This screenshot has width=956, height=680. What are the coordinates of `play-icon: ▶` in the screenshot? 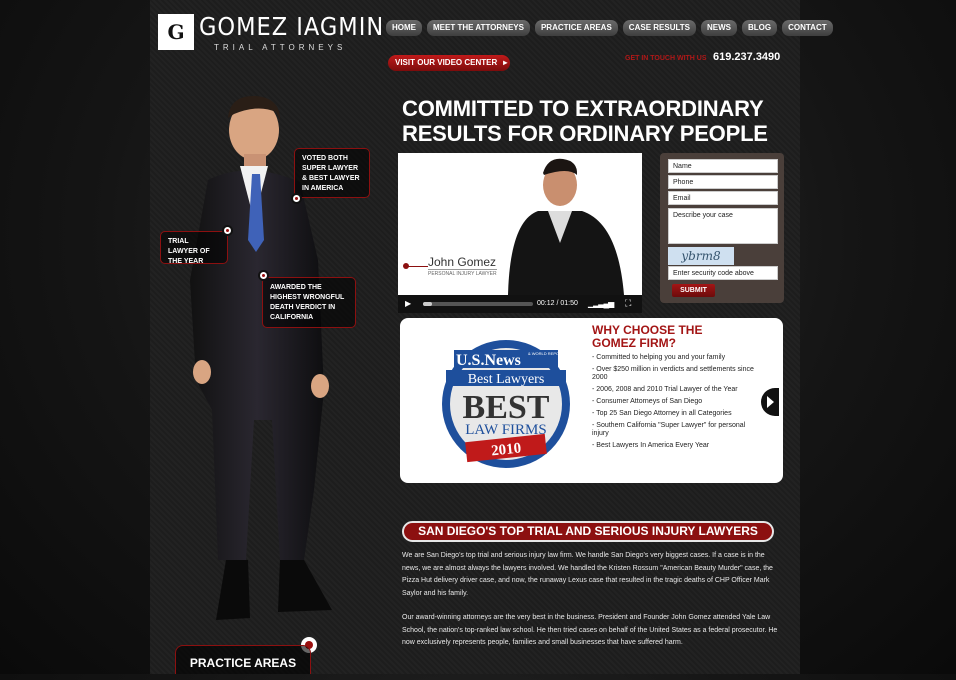 It's located at (408, 303).